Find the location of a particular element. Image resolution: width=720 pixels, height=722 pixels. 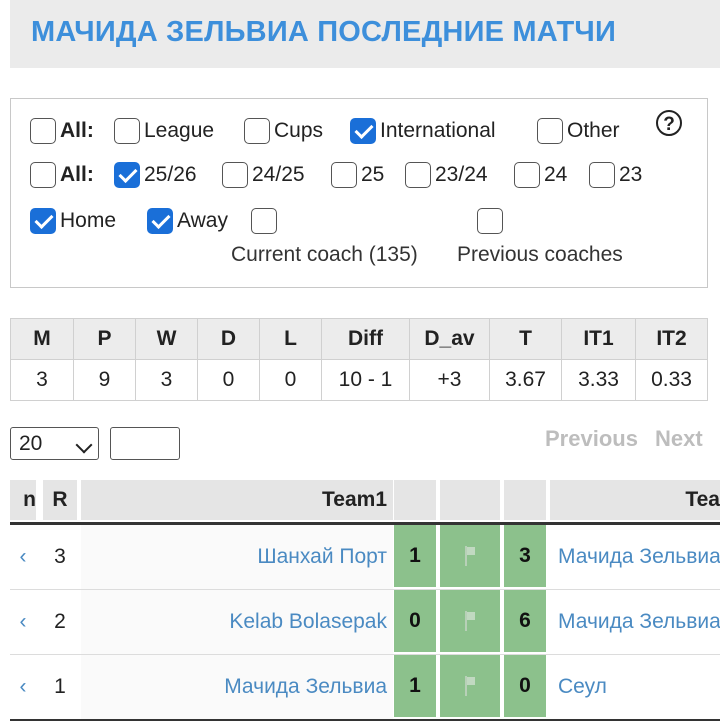

stats-header: W is located at coordinates (166, 339).